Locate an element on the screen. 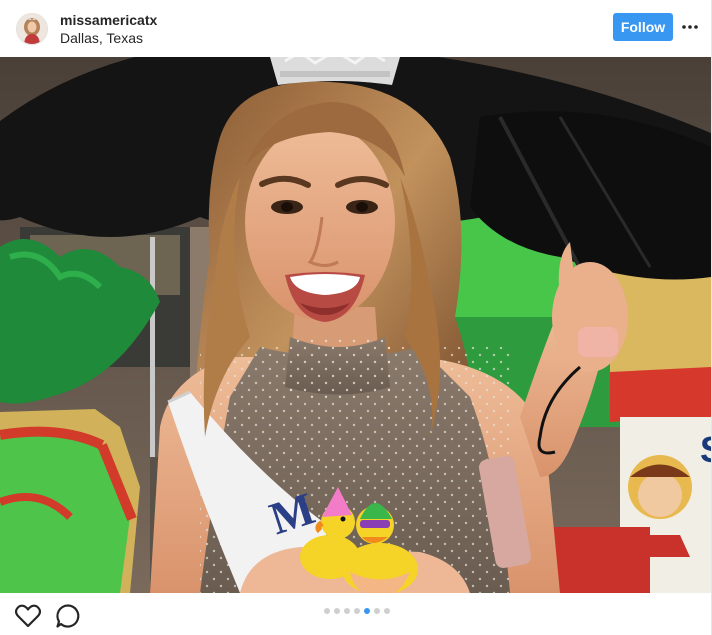 The height and width of the screenshot is (635, 712). post-actions is located at coordinates (355, 614).